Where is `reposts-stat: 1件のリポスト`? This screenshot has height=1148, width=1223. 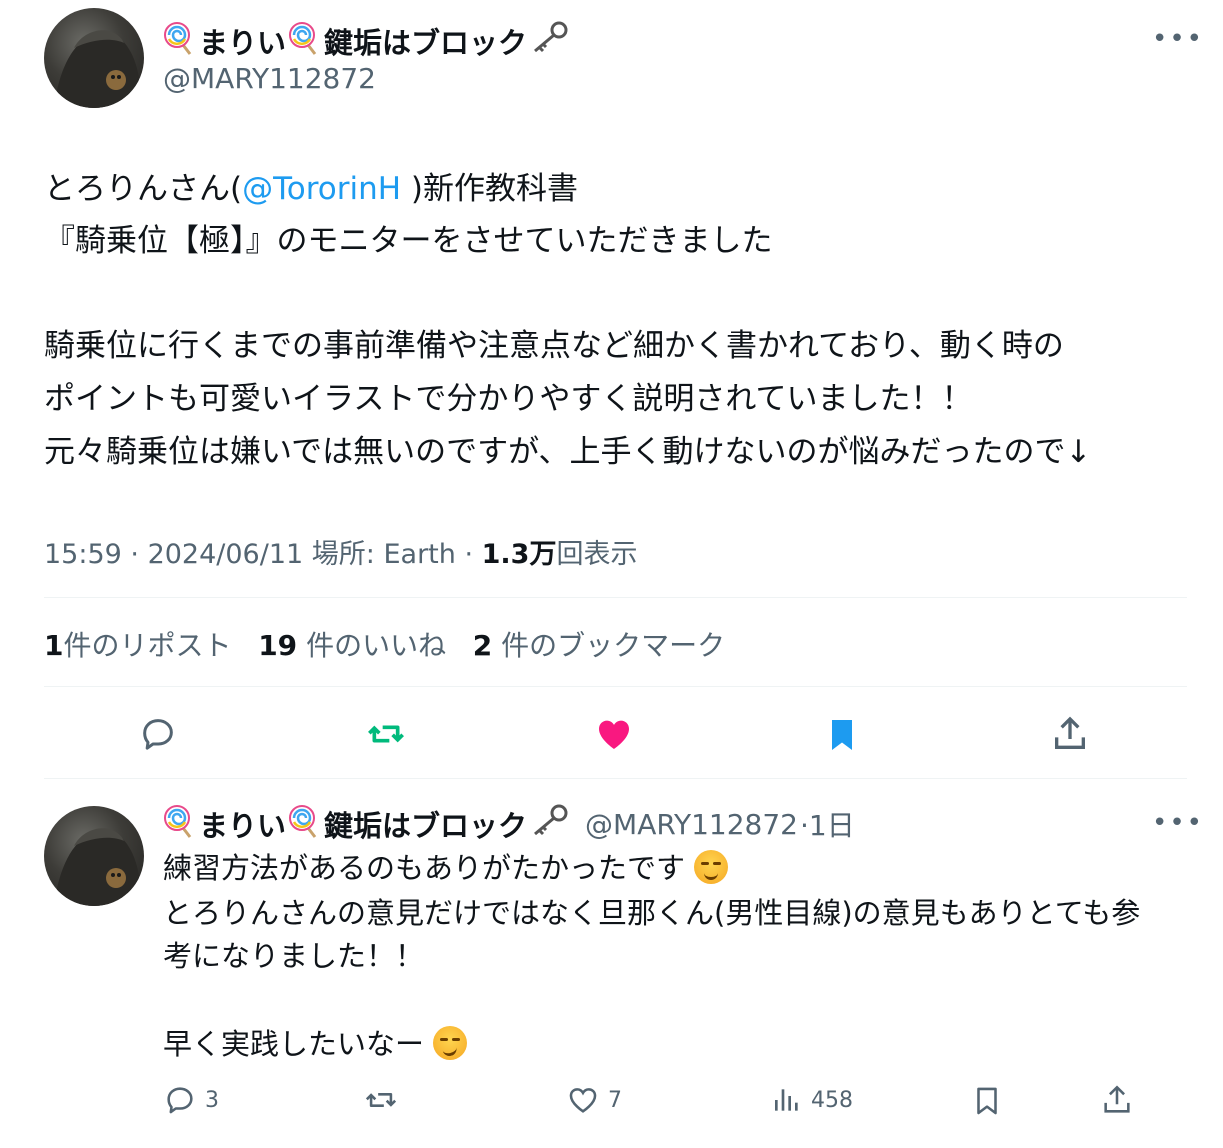
reposts-stat: 1件のリポスト is located at coordinates (138, 645).